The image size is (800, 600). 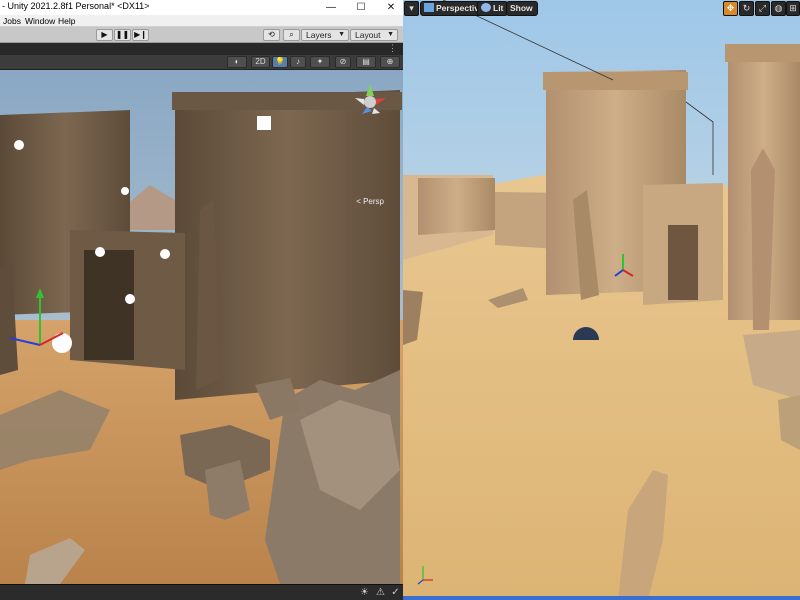 I want to click on close-button: ✕, so click(x=389, y=7).